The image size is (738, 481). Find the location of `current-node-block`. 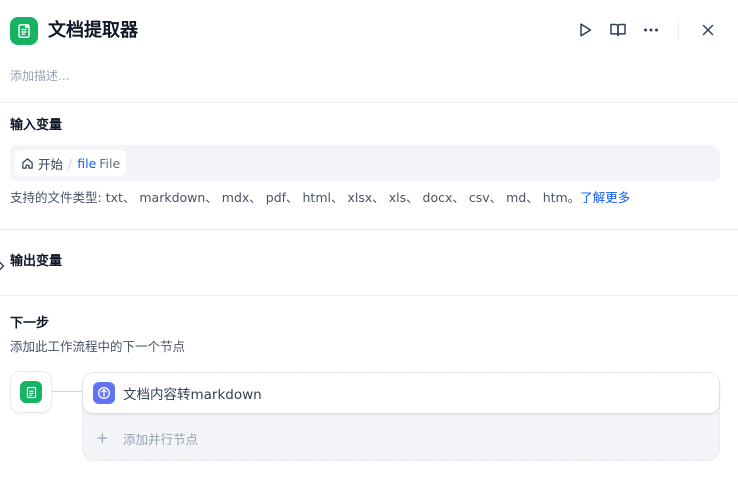

current-node-block is located at coordinates (31, 392).